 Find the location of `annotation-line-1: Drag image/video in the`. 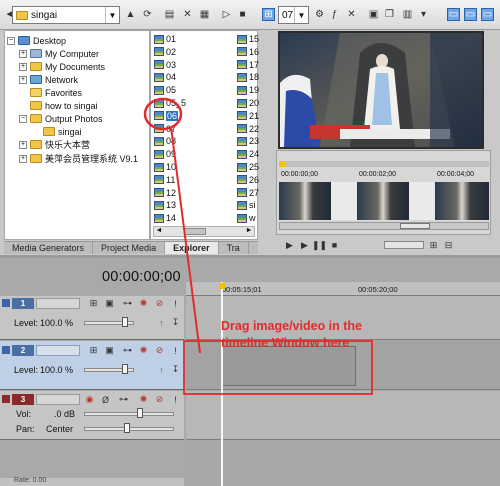

annotation-line-1: Drag image/video in the is located at coordinates (292, 326).